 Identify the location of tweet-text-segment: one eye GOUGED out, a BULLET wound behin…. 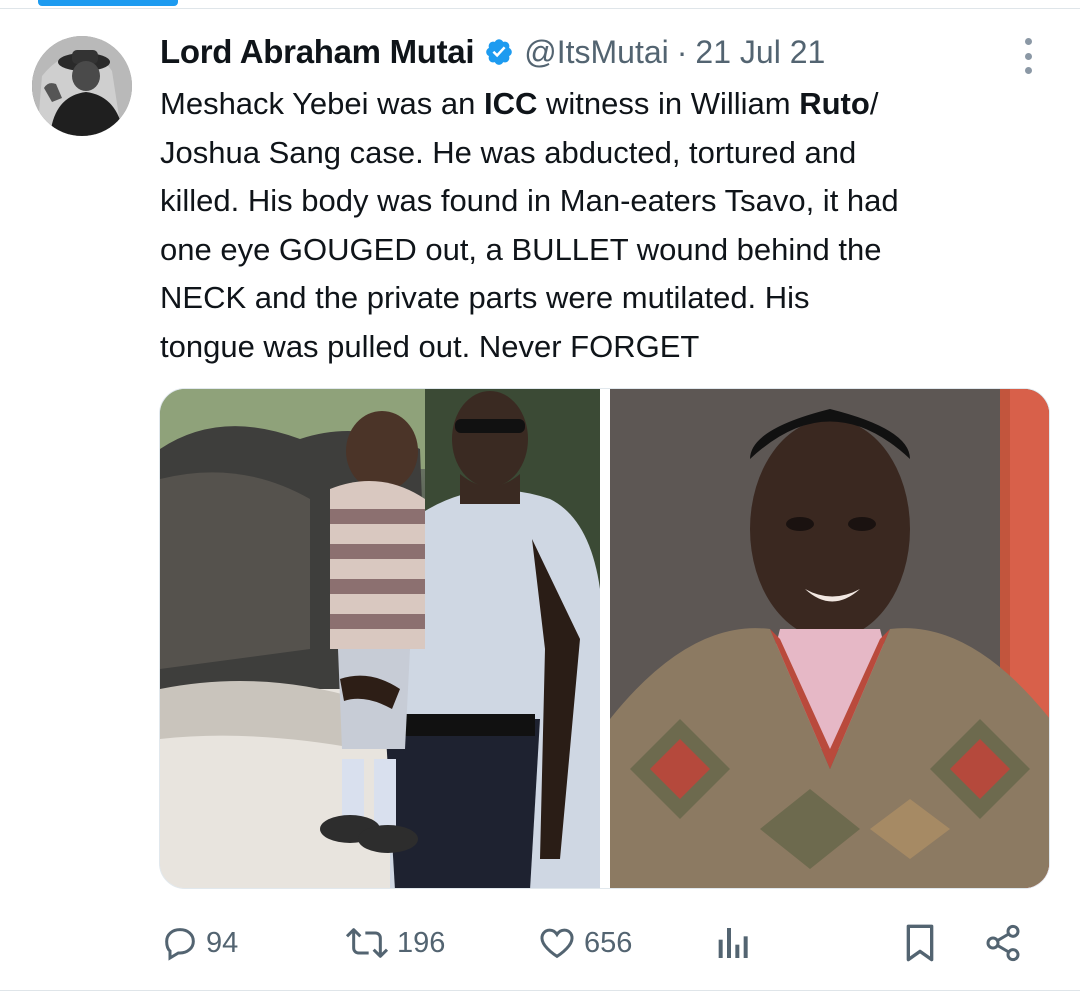
(521, 249).